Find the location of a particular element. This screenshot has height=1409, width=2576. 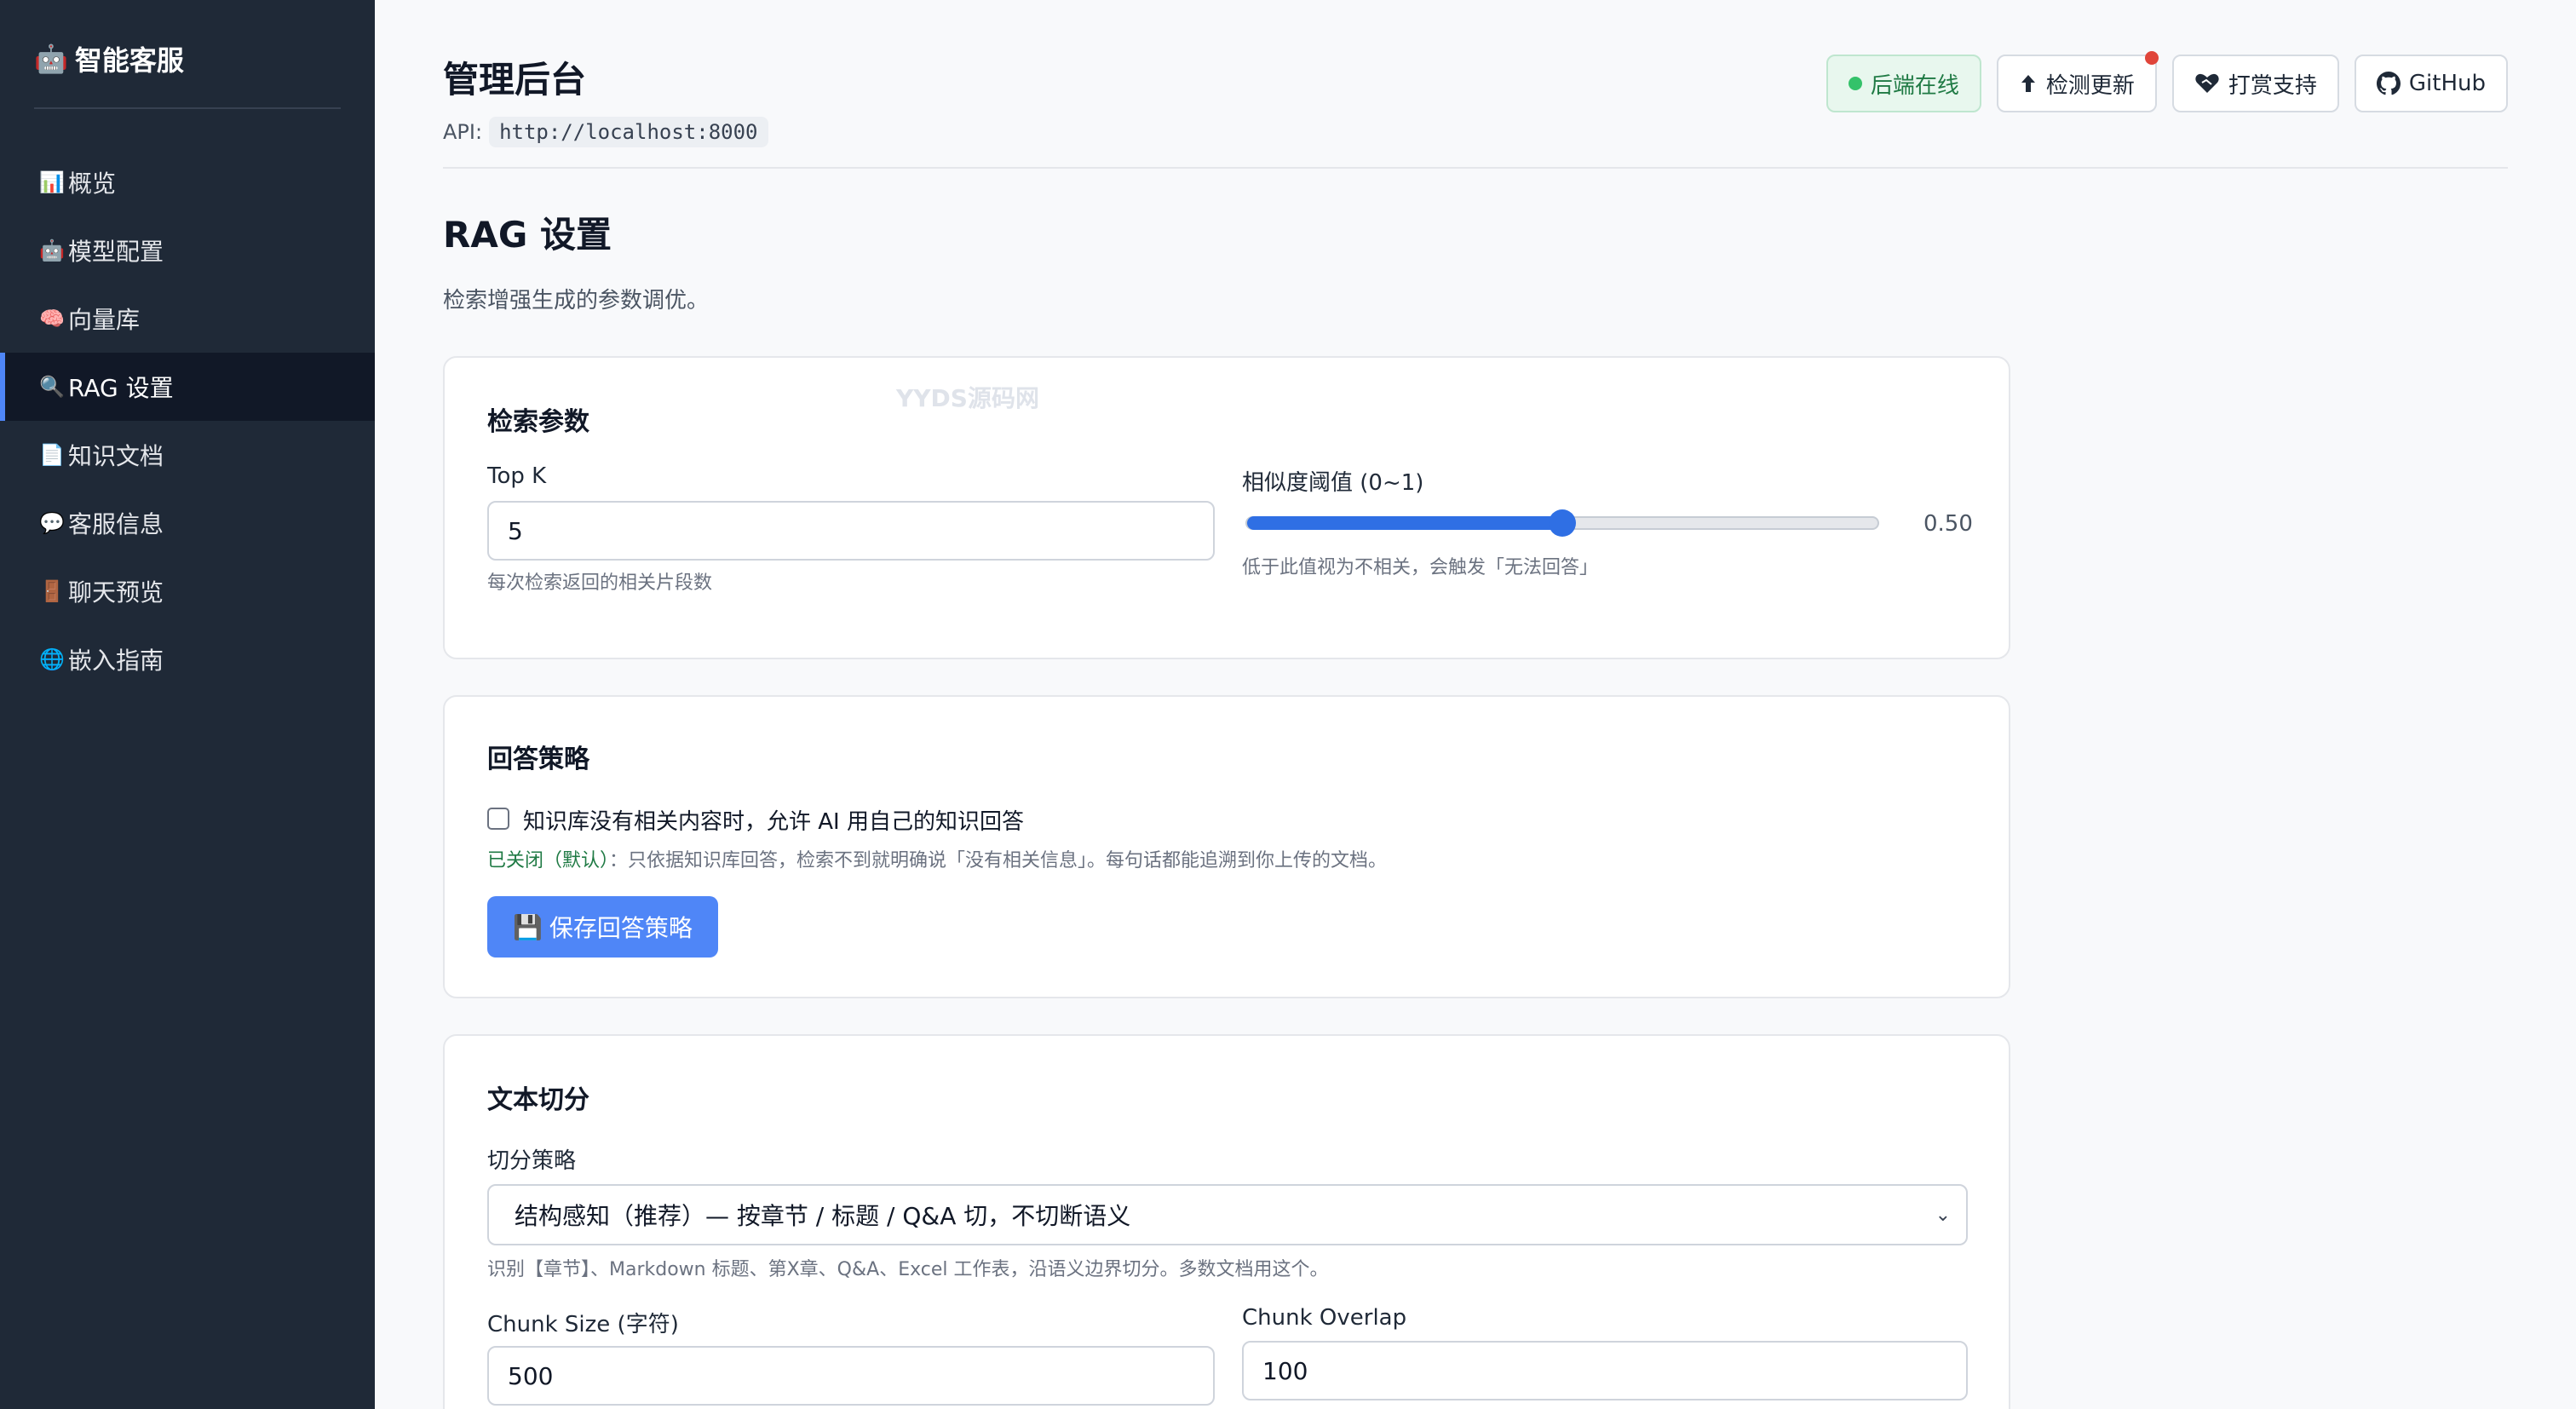

globe-icon: 🌐 is located at coordinates (52, 659).